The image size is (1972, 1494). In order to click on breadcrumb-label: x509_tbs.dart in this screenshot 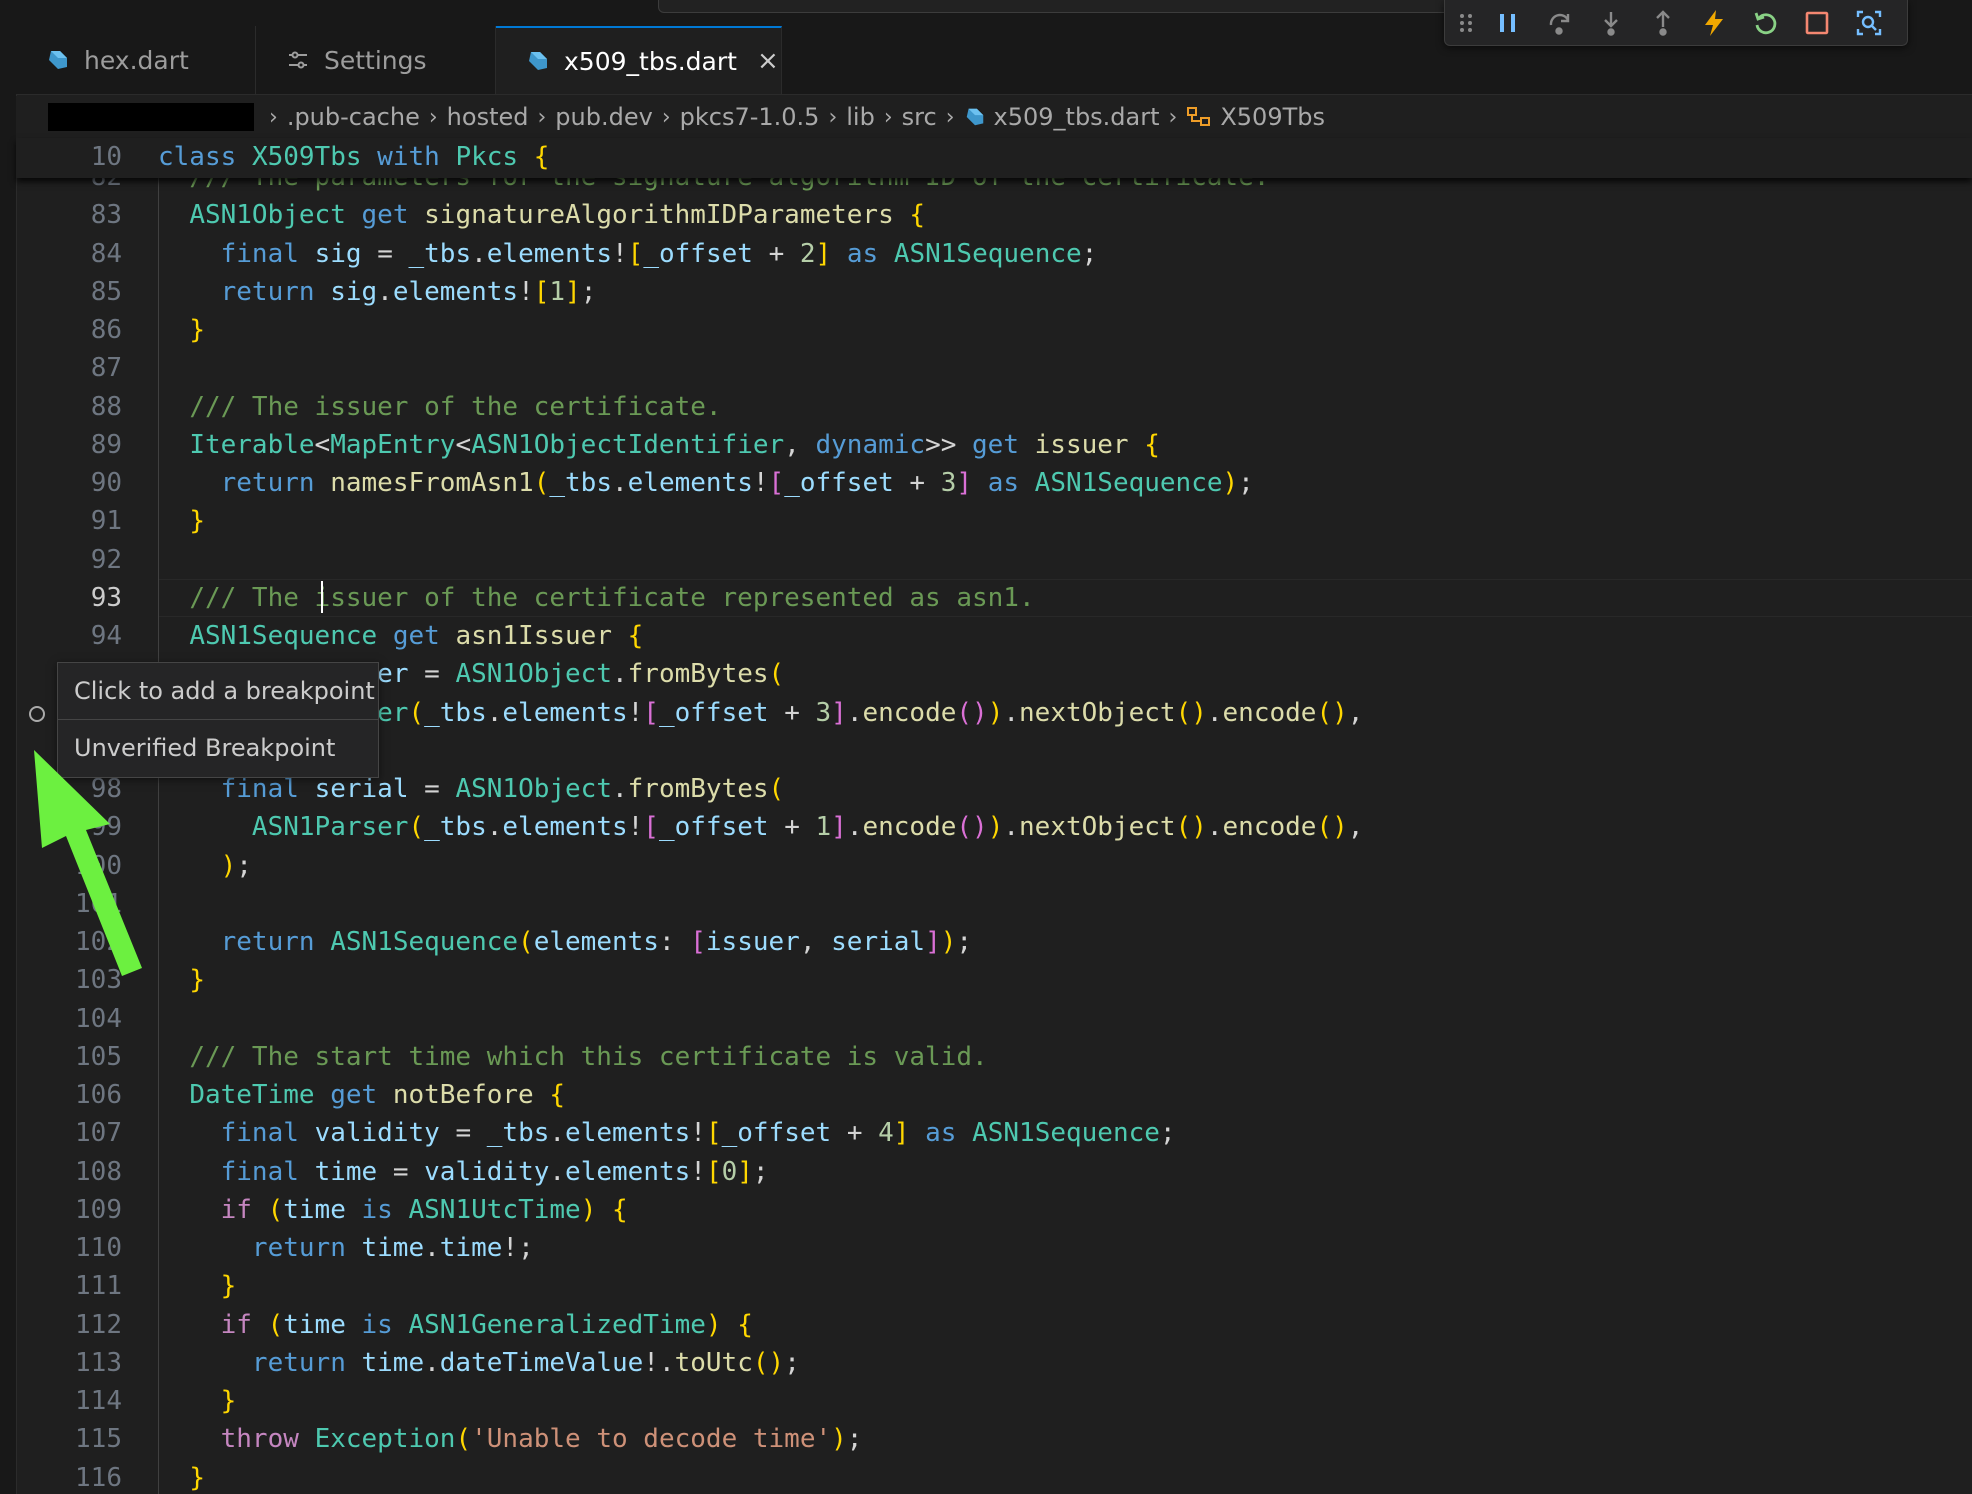, I will do `click(1076, 117)`.